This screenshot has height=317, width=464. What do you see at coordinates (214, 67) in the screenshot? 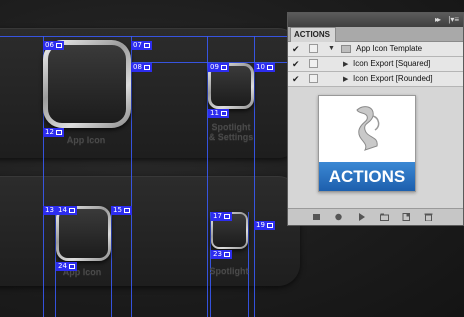
I see `slice-number: 09` at bounding box center [214, 67].